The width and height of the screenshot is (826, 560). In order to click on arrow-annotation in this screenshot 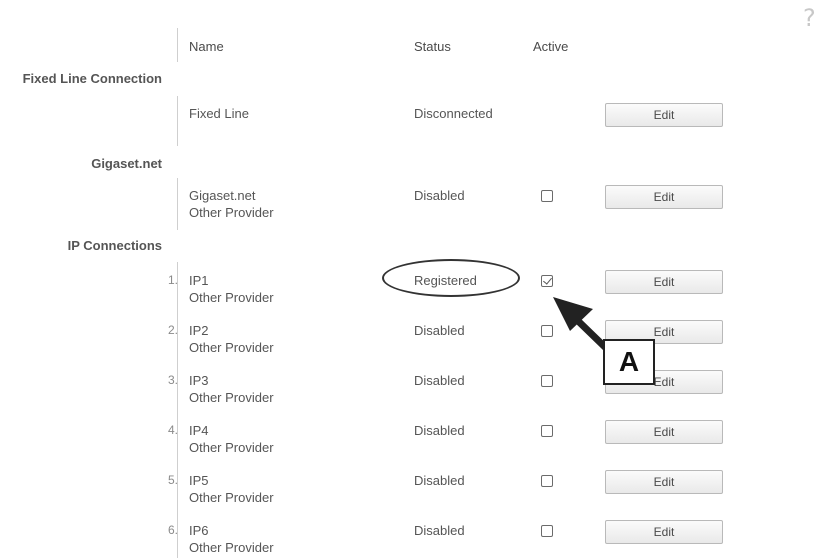, I will do `click(582, 325)`.